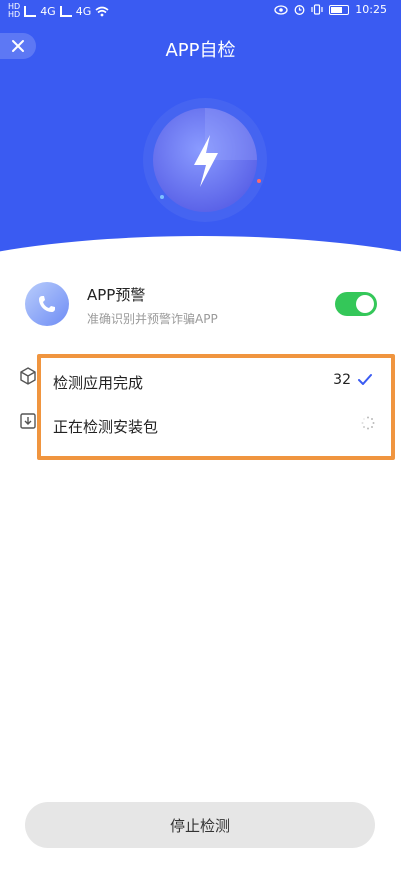 The height and width of the screenshot is (871, 401). I want to click on eye-icon, so click(281, 9).